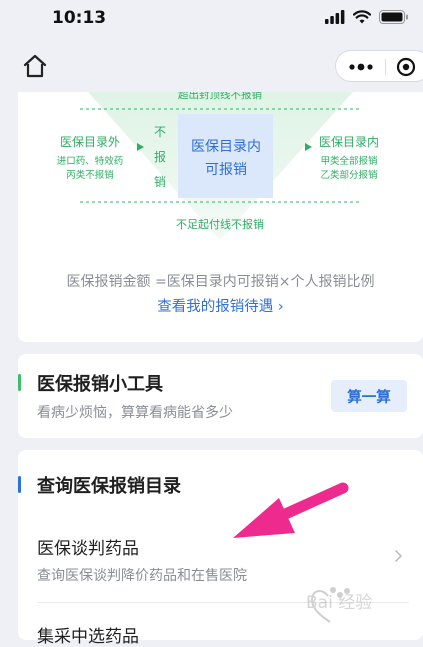 This screenshot has height=647, width=423. What do you see at coordinates (90, 175) in the screenshot?
I see `diagram-outside-line2: 丙类不报销` at bounding box center [90, 175].